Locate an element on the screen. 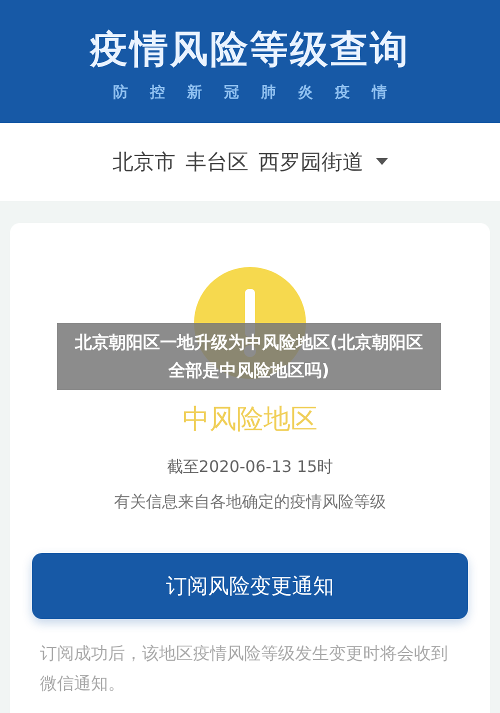 This screenshot has width=500, height=713. page-title: 疫情风险等级查询 is located at coordinates (250, 49).